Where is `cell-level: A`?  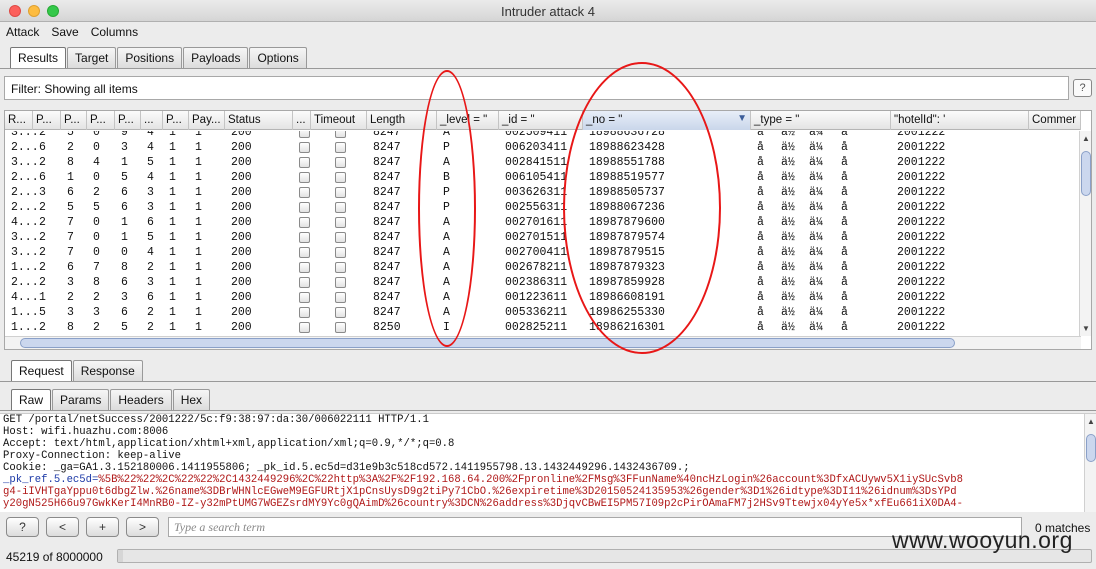 cell-level: A is located at coordinates (446, 135).